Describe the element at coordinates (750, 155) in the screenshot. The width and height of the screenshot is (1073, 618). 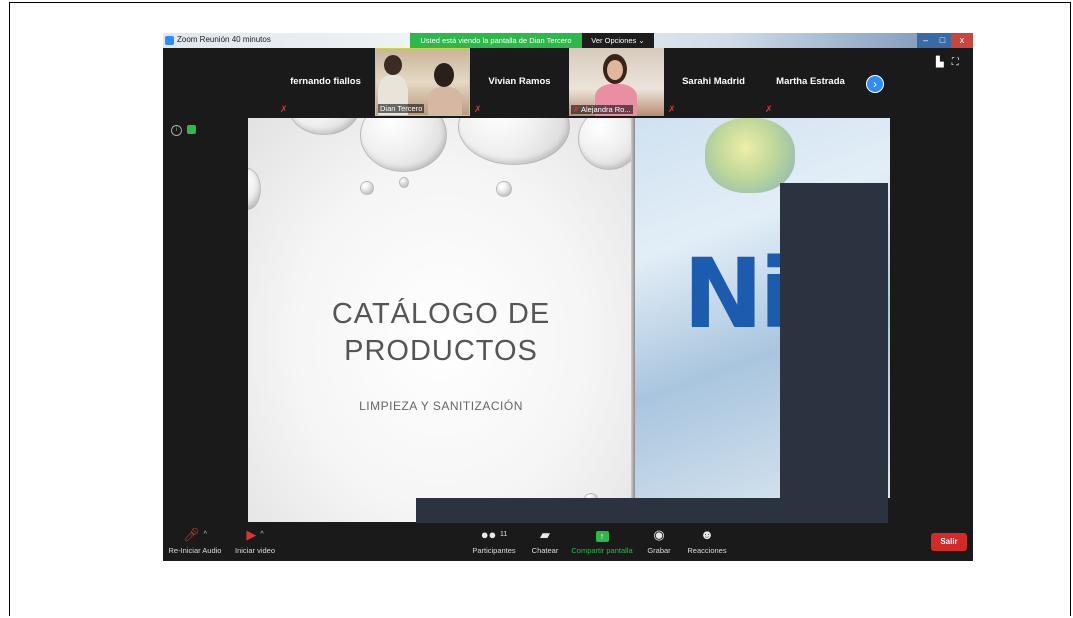
I see `flask-image` at that location.